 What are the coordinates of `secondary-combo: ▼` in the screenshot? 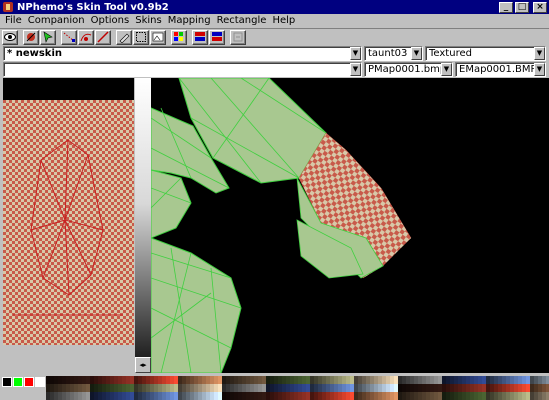 It's located at (182, 69).